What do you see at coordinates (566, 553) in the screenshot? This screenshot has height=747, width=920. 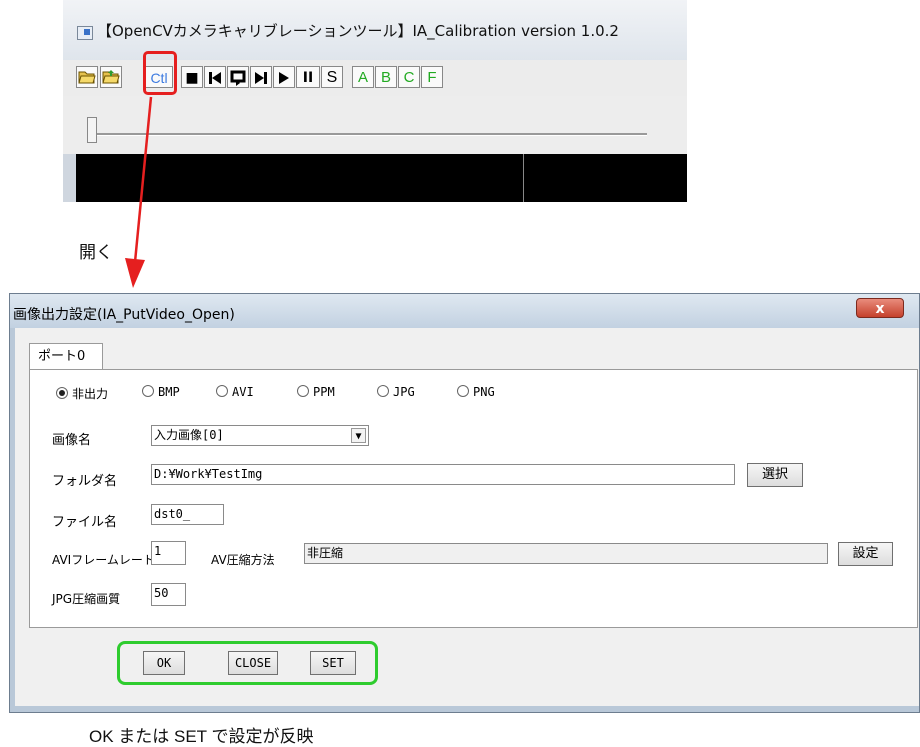 I see `av-compression-field: 非圧縮` at bounding box center [566, 553].